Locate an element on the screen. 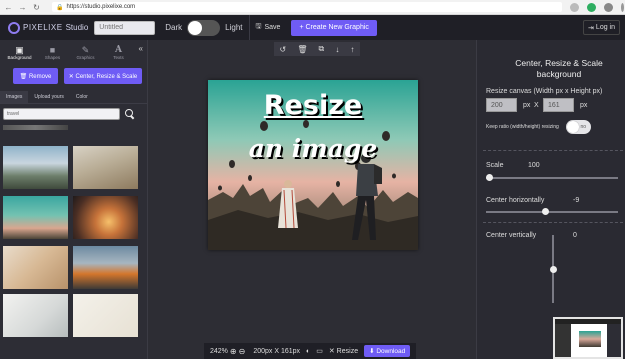 This screenshot has height=359, width=625. menu-icon is located at coordinates (622, 7).